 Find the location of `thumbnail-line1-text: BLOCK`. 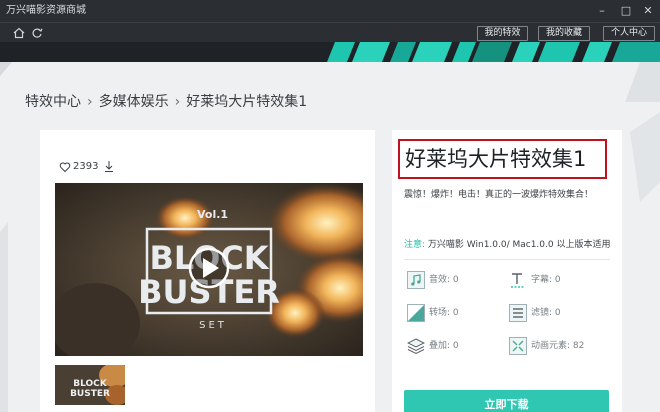

thumbnail-line1-text: BLOCK is located at coordinates (90, 384).